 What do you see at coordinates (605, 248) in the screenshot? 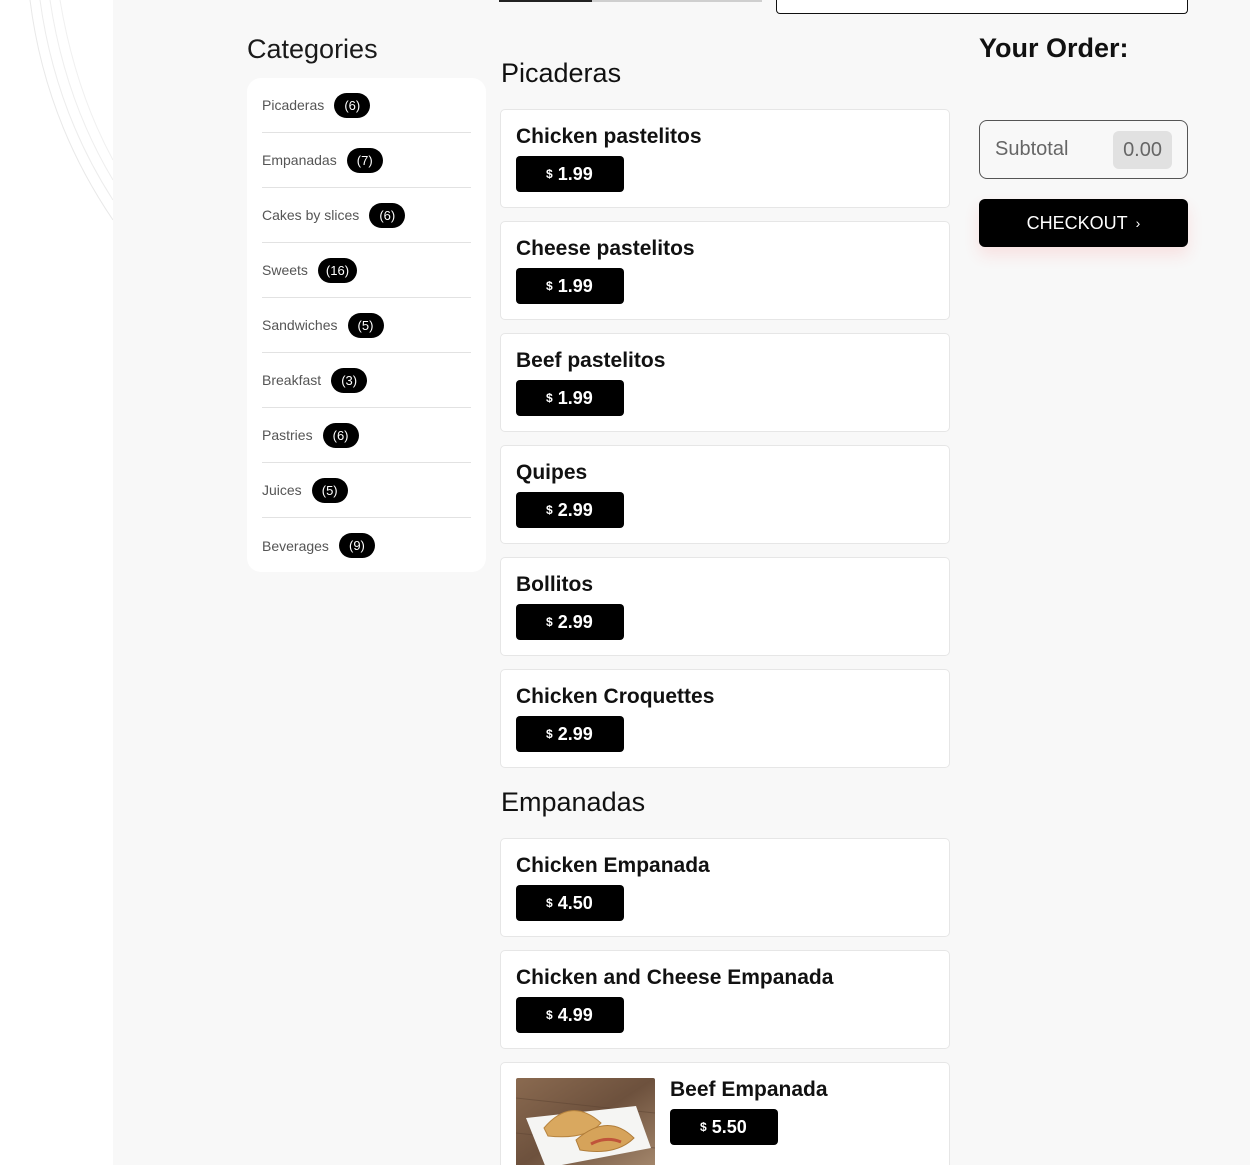
I see `menu-item-name: Cheese pastelitos` at bounding box center [605, 248].